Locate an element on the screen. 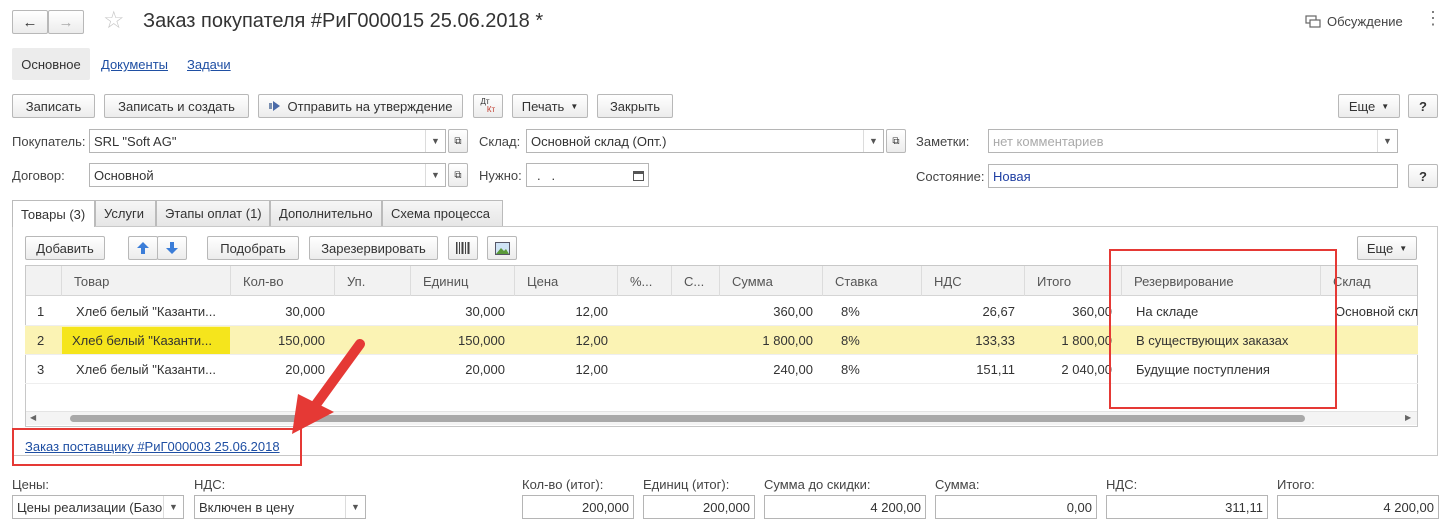  calendar-icon is located at coordinates (638, 175).